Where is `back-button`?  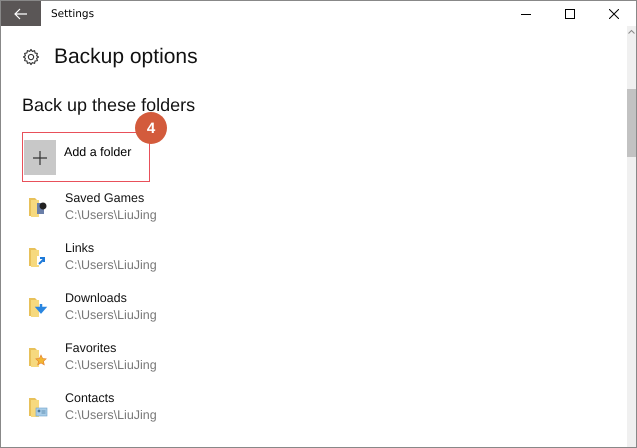 back-button is located at coordinates (21, 13).